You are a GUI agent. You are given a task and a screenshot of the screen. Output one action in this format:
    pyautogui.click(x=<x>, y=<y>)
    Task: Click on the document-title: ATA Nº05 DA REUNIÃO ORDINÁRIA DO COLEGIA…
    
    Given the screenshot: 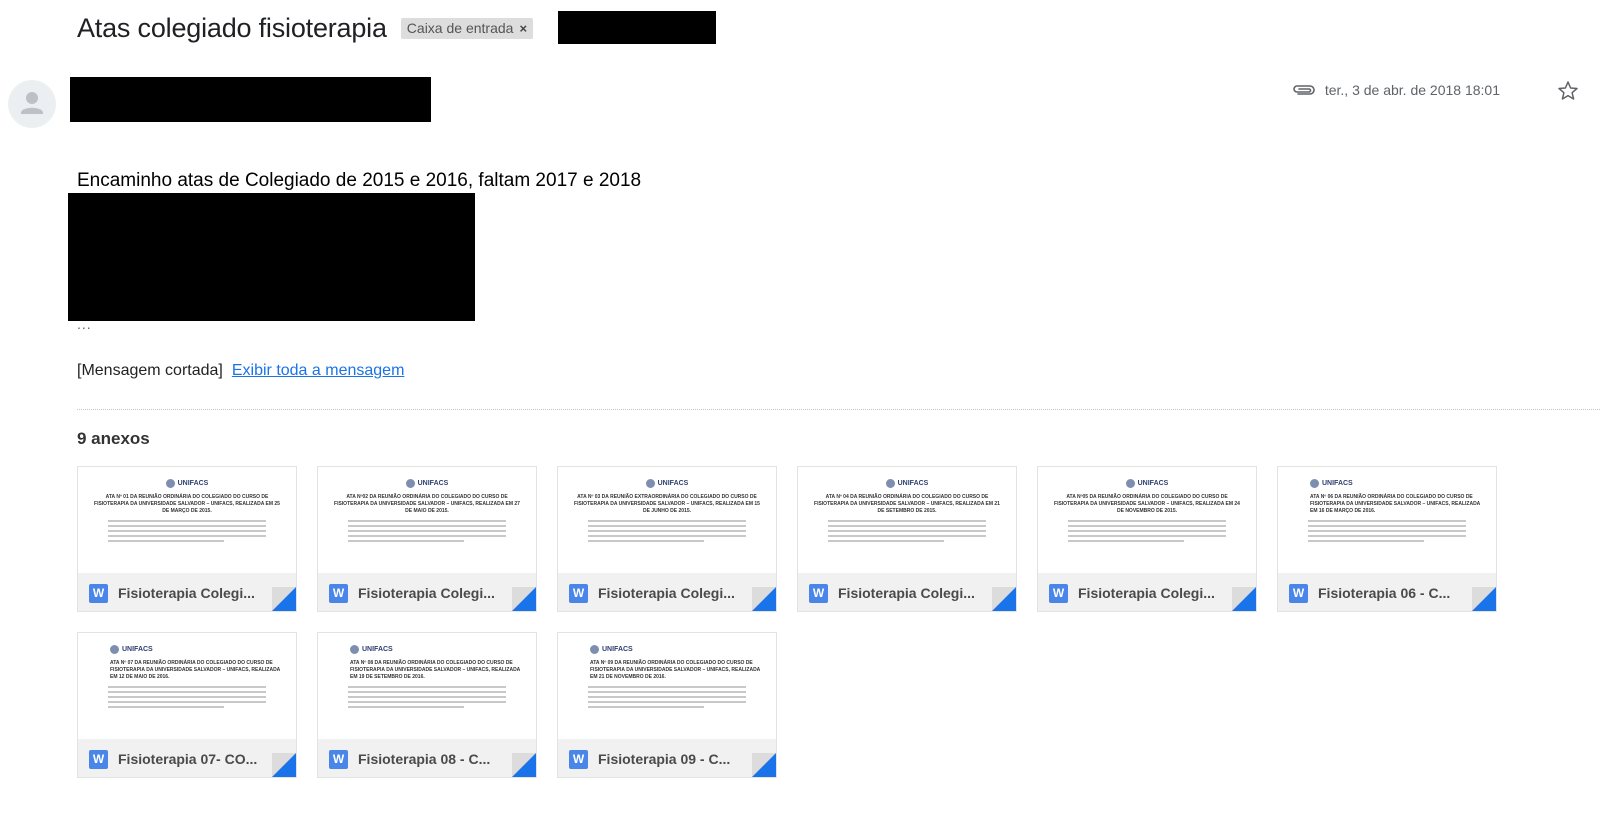 What is the action you would take?
    pyautogui.click(x=1147, y=504)
    